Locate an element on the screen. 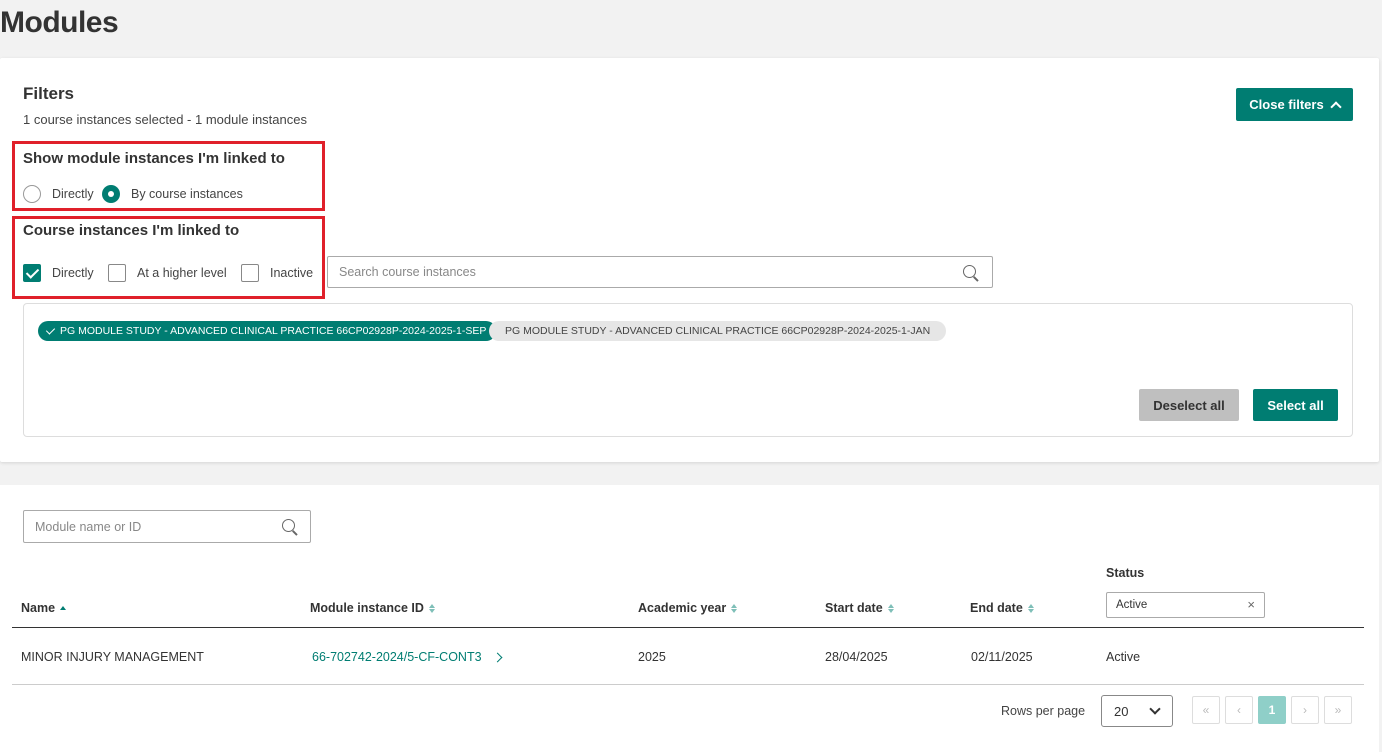 Image resolution: width=1382 pixels, height=752 pixels. last-page-button: » is located at coordinates (1338, 710).